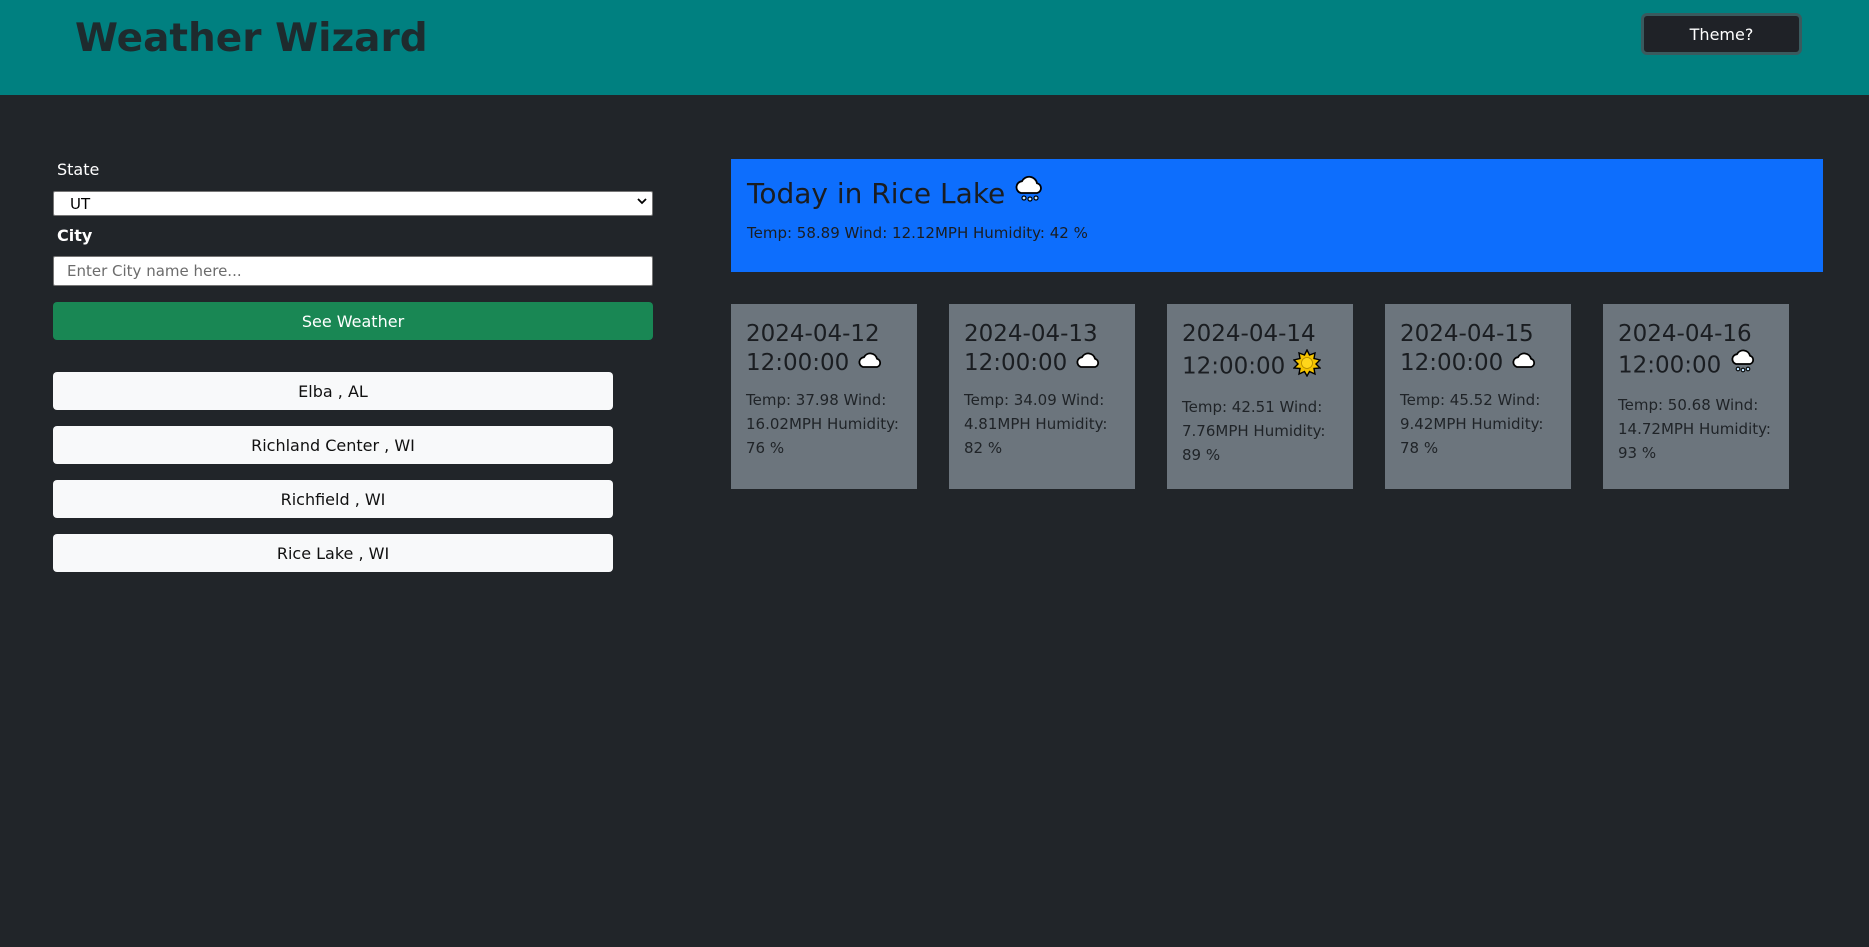  I want to click on app-title: Weather Wizard, so click(251, 38).